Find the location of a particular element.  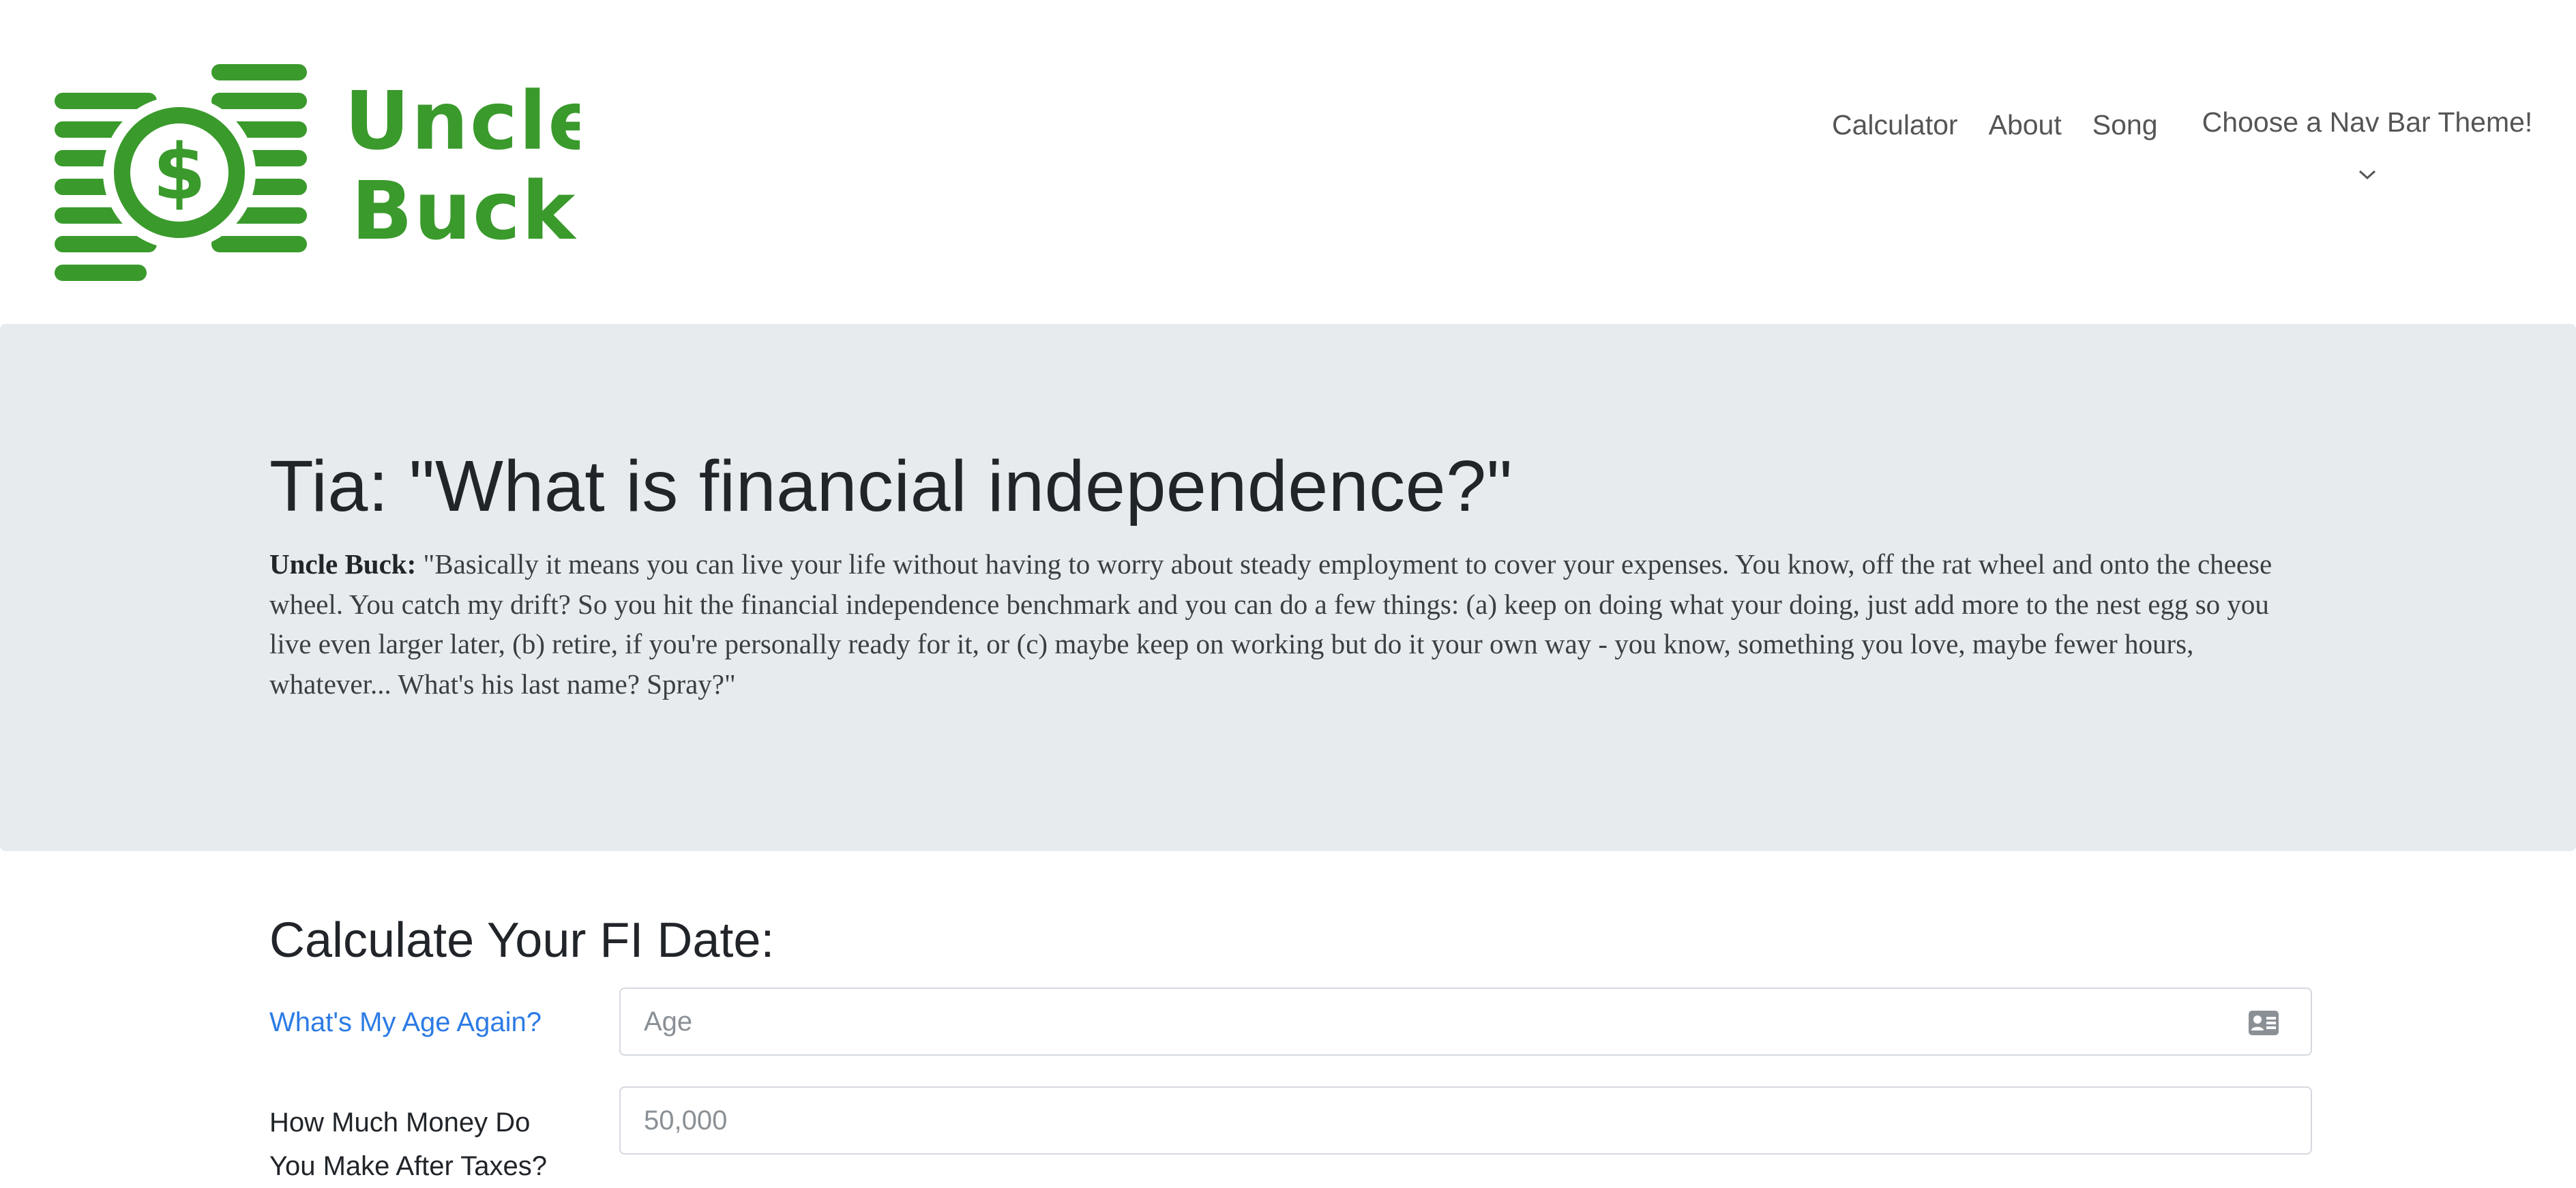

age-input is located at coordinates (1465, 1021).